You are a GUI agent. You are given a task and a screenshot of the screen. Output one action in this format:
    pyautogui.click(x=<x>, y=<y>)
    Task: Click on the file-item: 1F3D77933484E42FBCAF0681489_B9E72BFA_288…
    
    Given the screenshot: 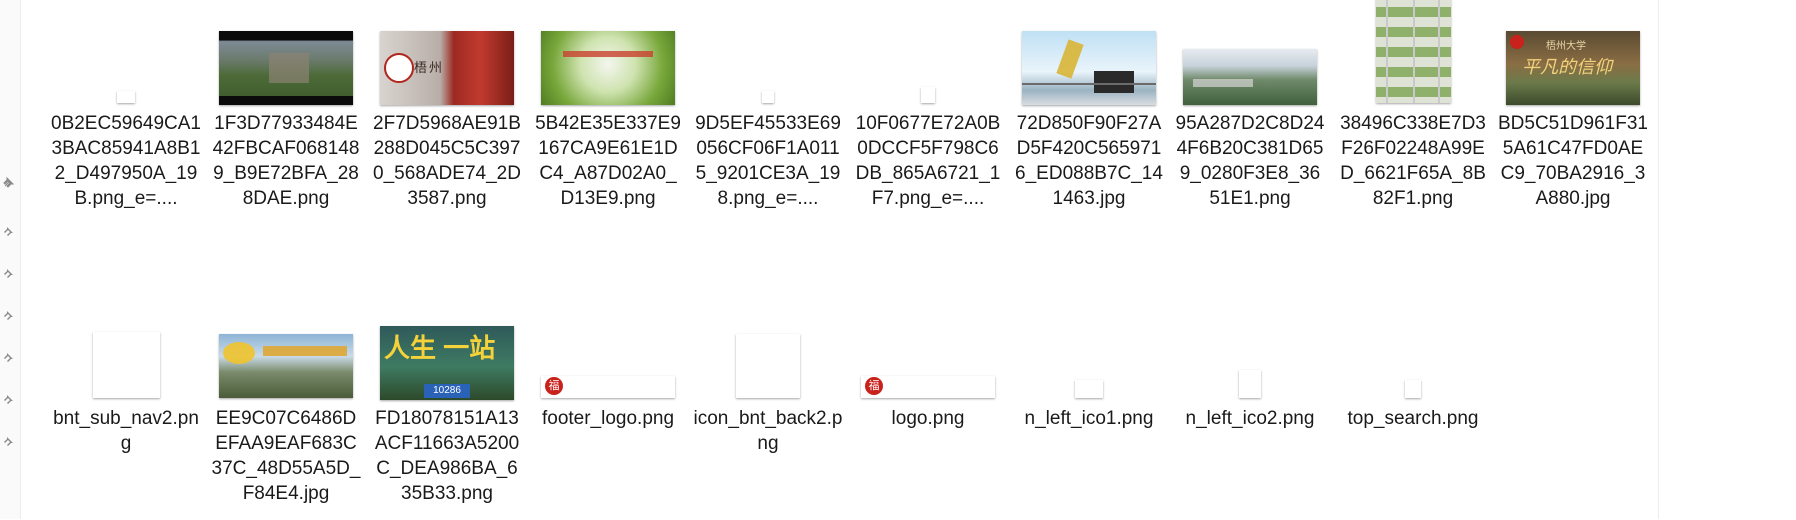 What is the action you would take?
    pyautogui.click(x=286, y=115)
    